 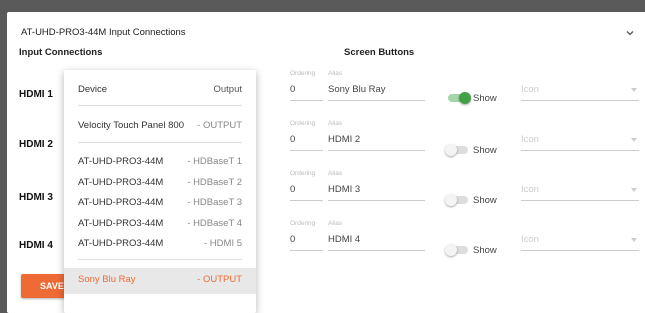 I want to click on dropdown-option: Velocity Touch Panel 800 - OUTPUT, so click(x=160, y=128).